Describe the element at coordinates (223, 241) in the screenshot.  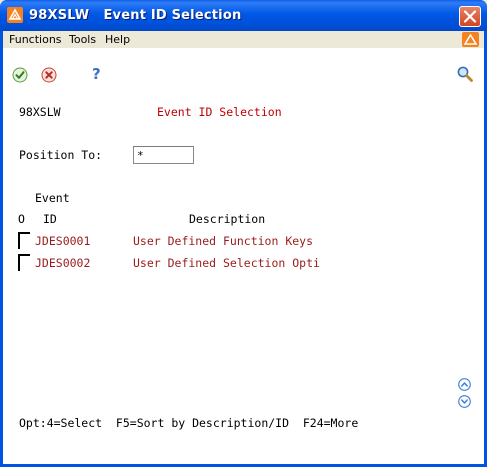
I see `event-description: User Defined Function Keys` at that location.